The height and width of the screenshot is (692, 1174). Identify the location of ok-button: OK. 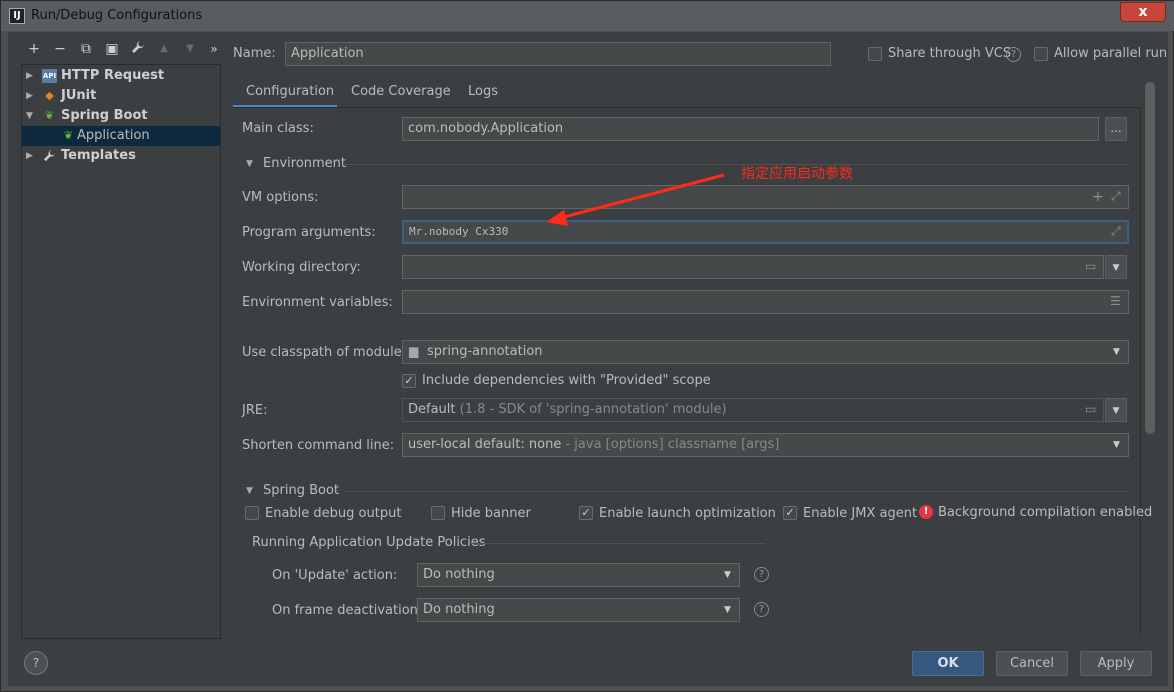
(948, 663).